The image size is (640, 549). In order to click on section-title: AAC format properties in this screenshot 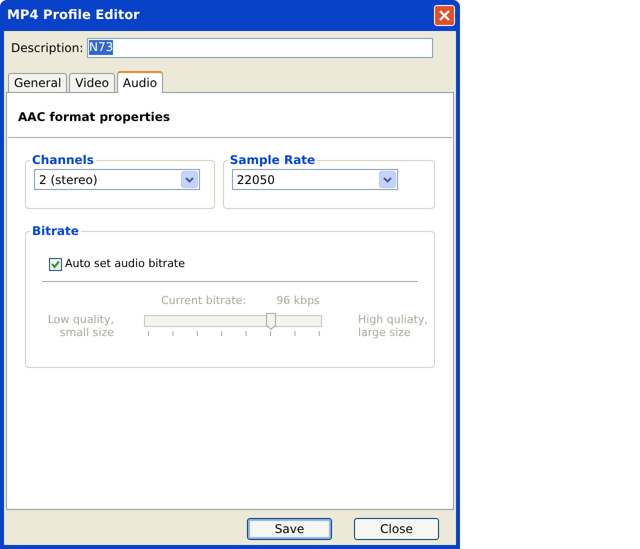, I will do `click(94, 117)`.